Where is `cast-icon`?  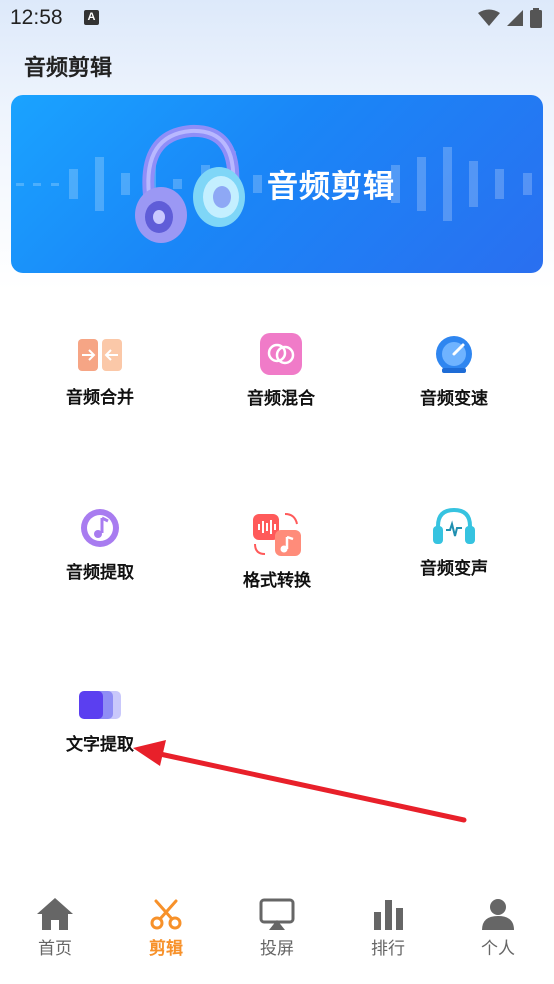 cast-icon is located at coordinates (277, 914).